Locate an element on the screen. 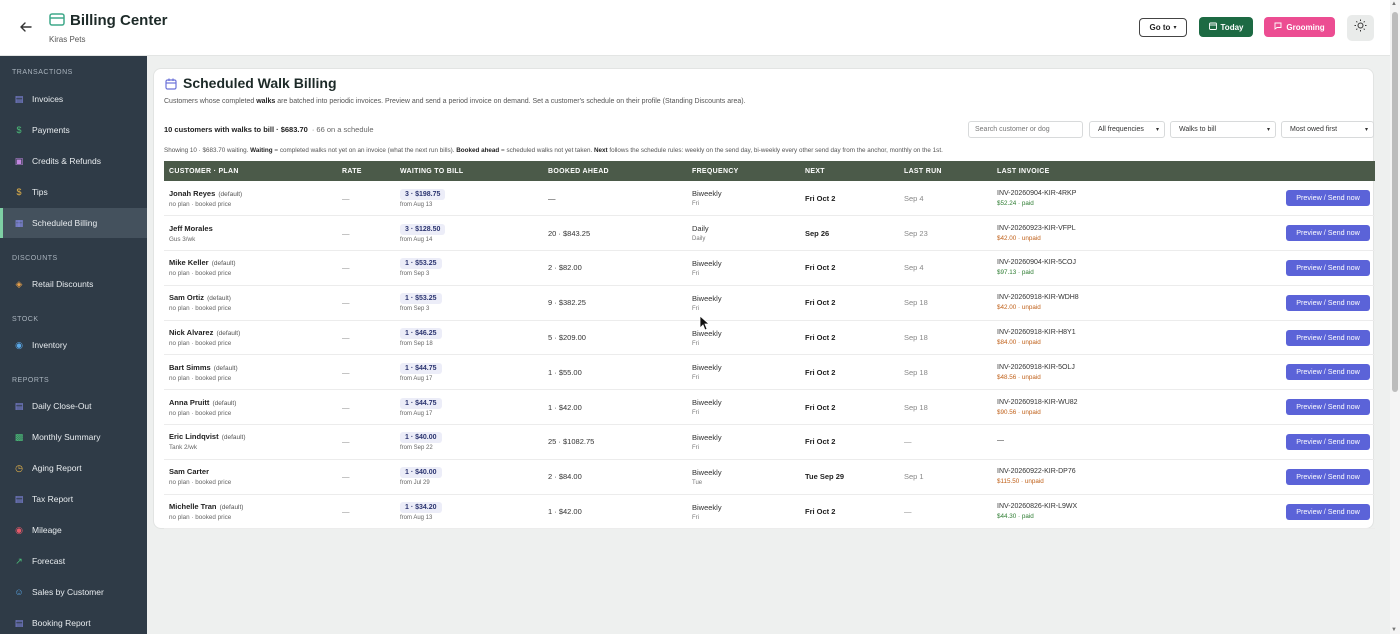 This screenshot has width=1400, height=634. dollar-icon: $ is located at coordinates (19, 130).